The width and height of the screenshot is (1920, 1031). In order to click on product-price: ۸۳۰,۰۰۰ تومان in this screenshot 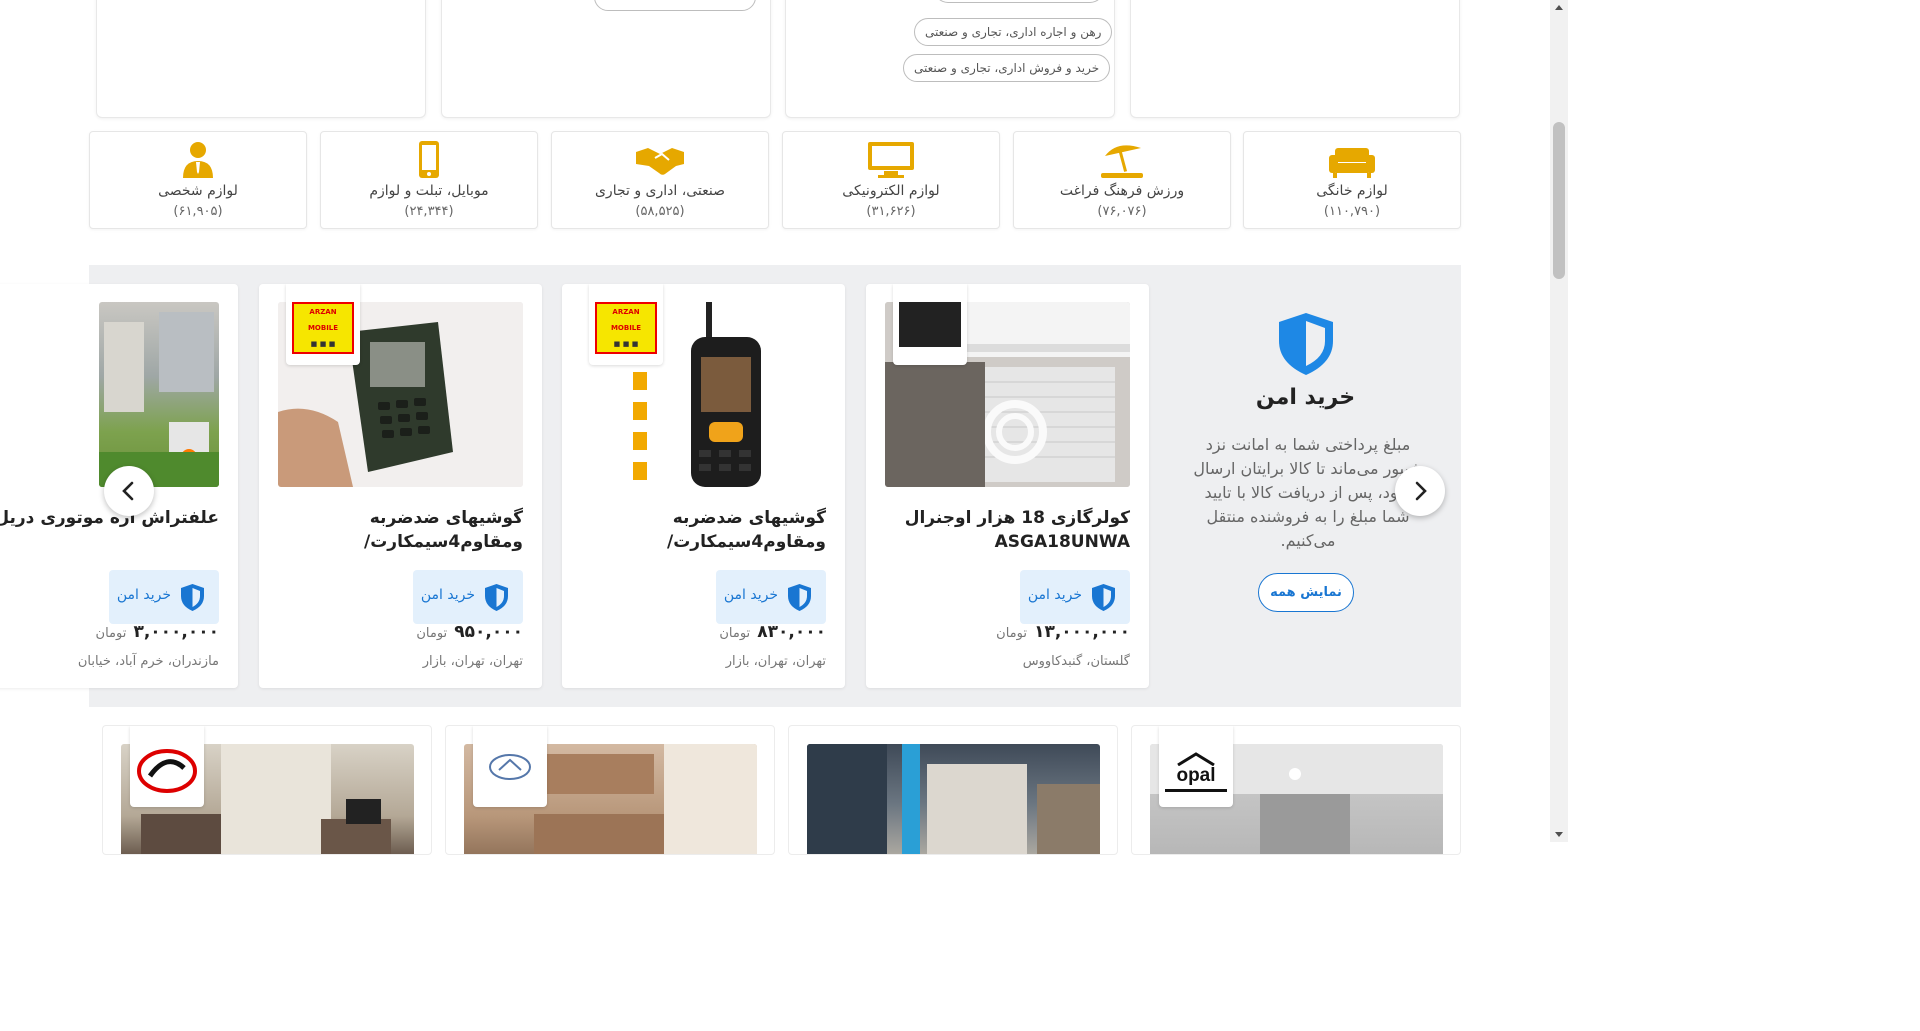, I will do `click(772, 632)`.